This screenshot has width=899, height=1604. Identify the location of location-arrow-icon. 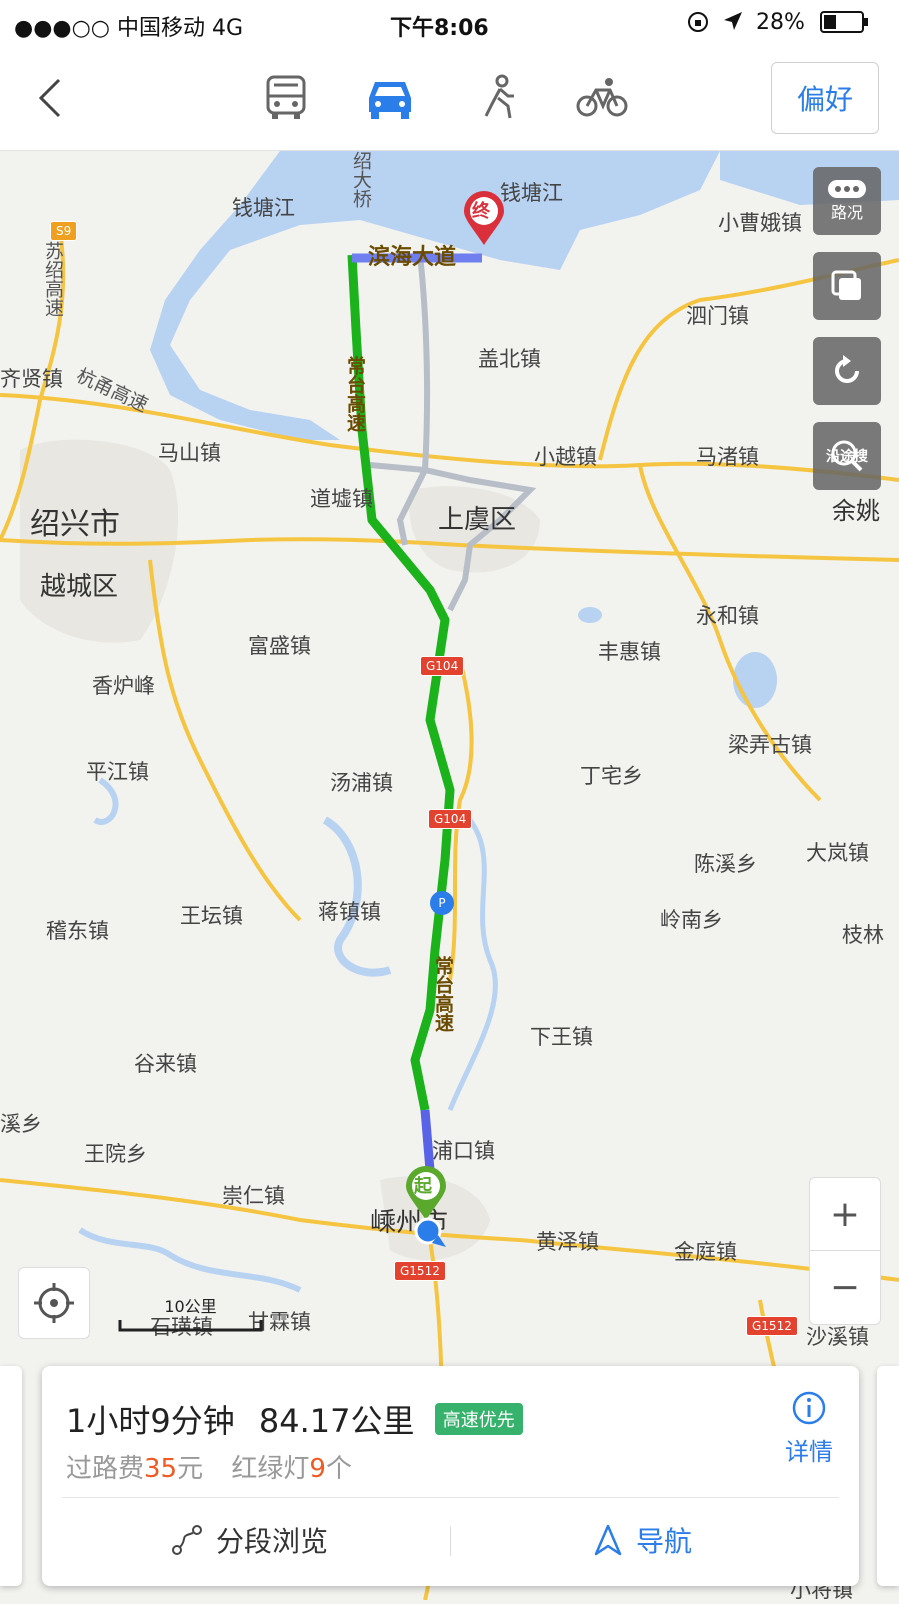
(733, 24).